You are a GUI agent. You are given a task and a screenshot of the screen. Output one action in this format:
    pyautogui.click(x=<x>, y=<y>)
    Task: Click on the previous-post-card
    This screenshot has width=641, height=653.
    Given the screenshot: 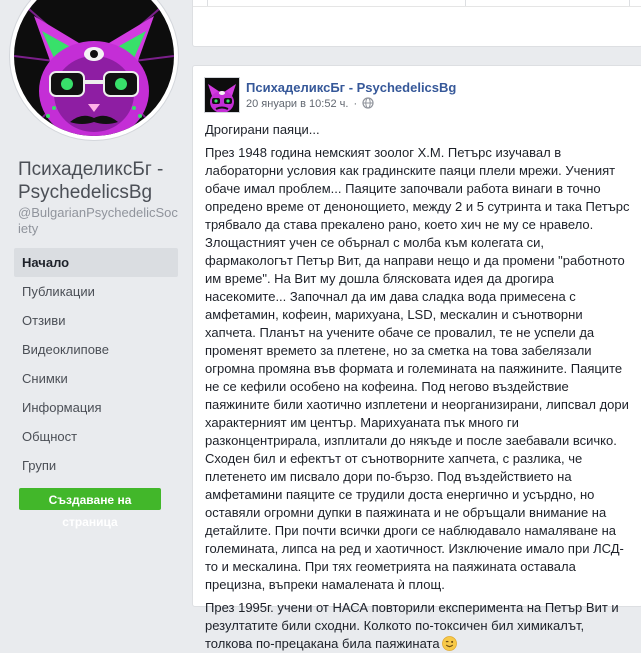 What is the action you would take?
    pyautogui.click(x=416, y=23)
    